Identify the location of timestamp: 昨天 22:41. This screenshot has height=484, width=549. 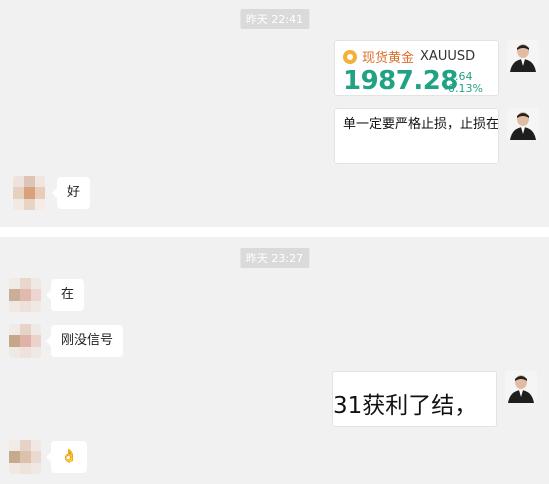
(274, 19).